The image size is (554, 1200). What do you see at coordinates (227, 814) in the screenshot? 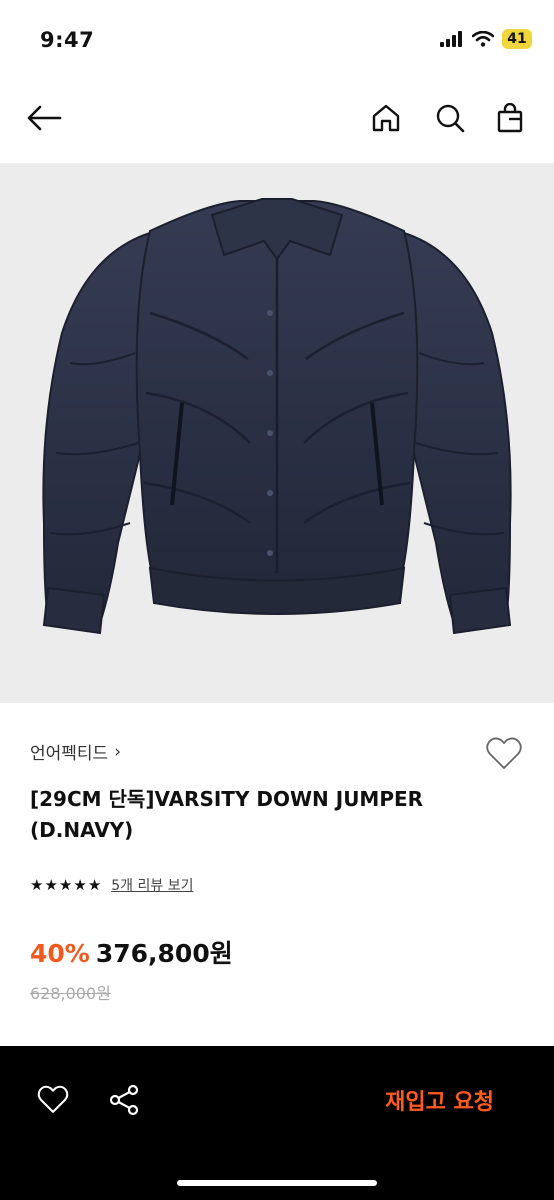
I see `product-title: [29CM 단독]VARSITY DOWN JUMPER (D.NAVY)` at bounding box center [227, 814].